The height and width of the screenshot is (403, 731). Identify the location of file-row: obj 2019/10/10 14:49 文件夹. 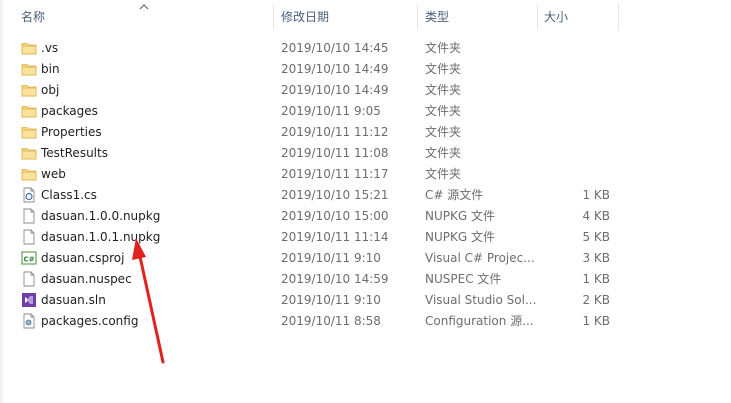
(365, 90).